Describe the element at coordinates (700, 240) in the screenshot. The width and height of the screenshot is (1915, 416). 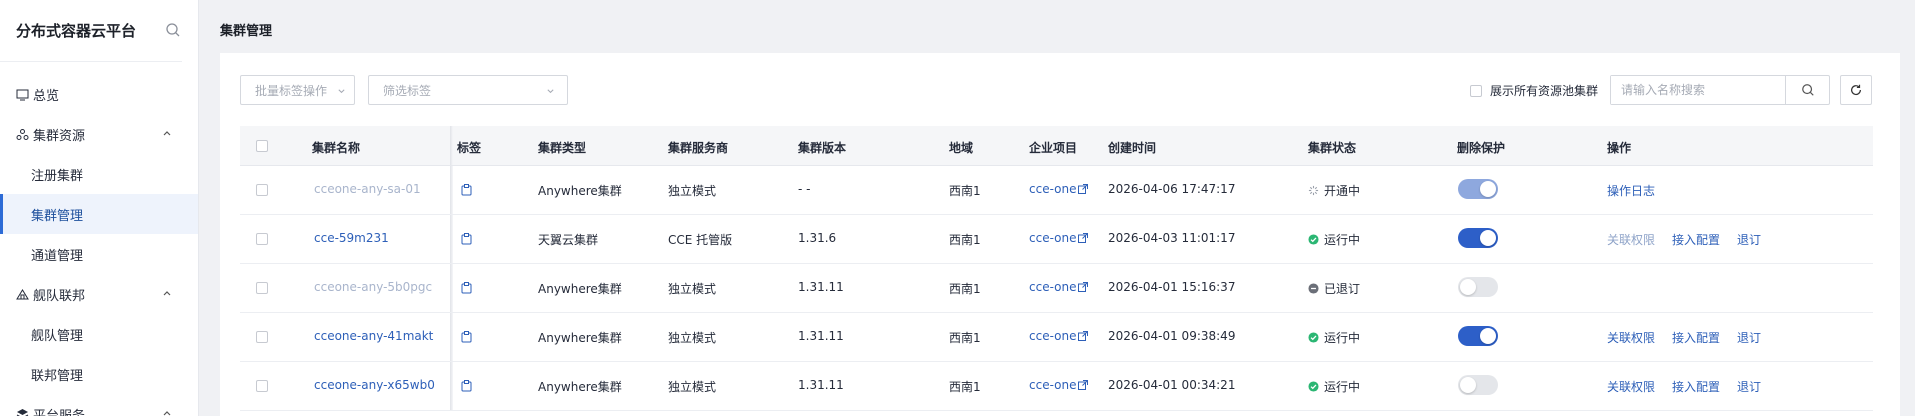
I see `cluster-provider: CCE 托管版` at that location.